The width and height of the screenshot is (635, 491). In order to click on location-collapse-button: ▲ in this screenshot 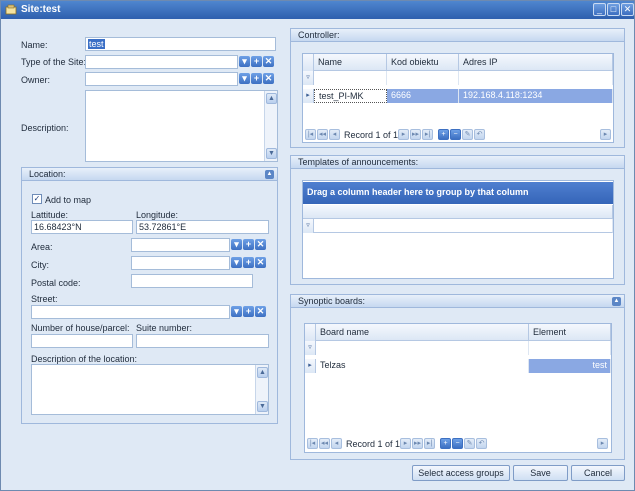, I will do `click(269, 174)`.